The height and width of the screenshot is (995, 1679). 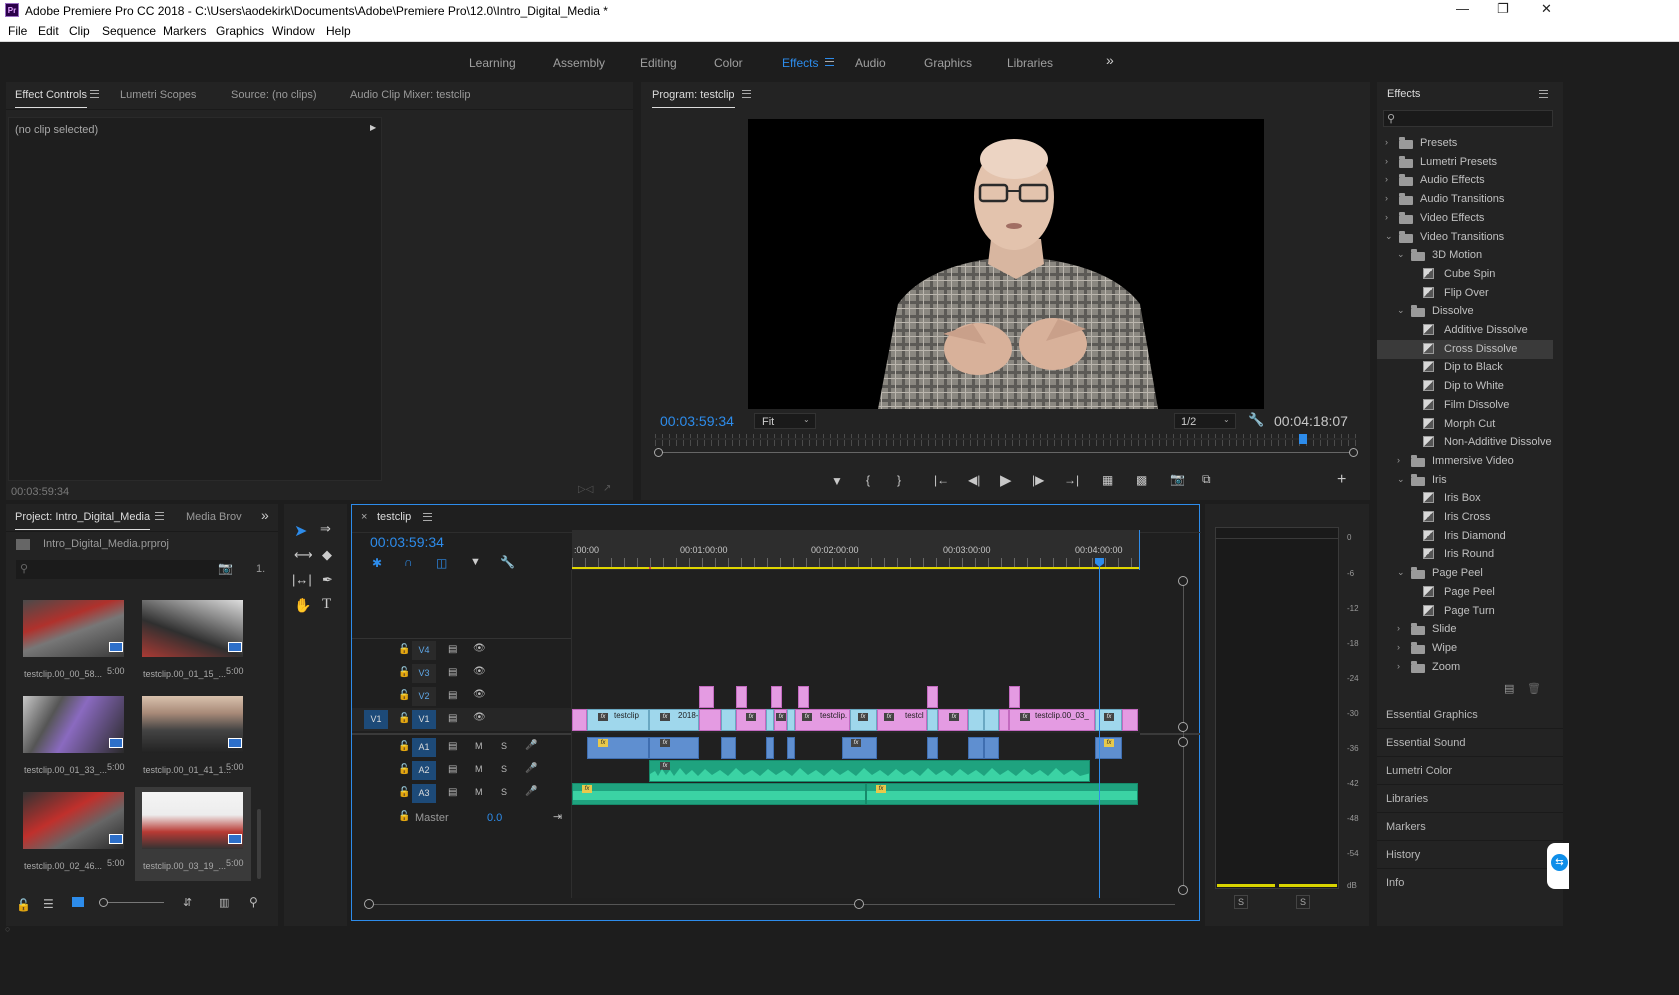 What do you see at coordinates (475, 562) in the screenshot?
I see `add-marker-icon: ▼` at bounding box center [475, 562].